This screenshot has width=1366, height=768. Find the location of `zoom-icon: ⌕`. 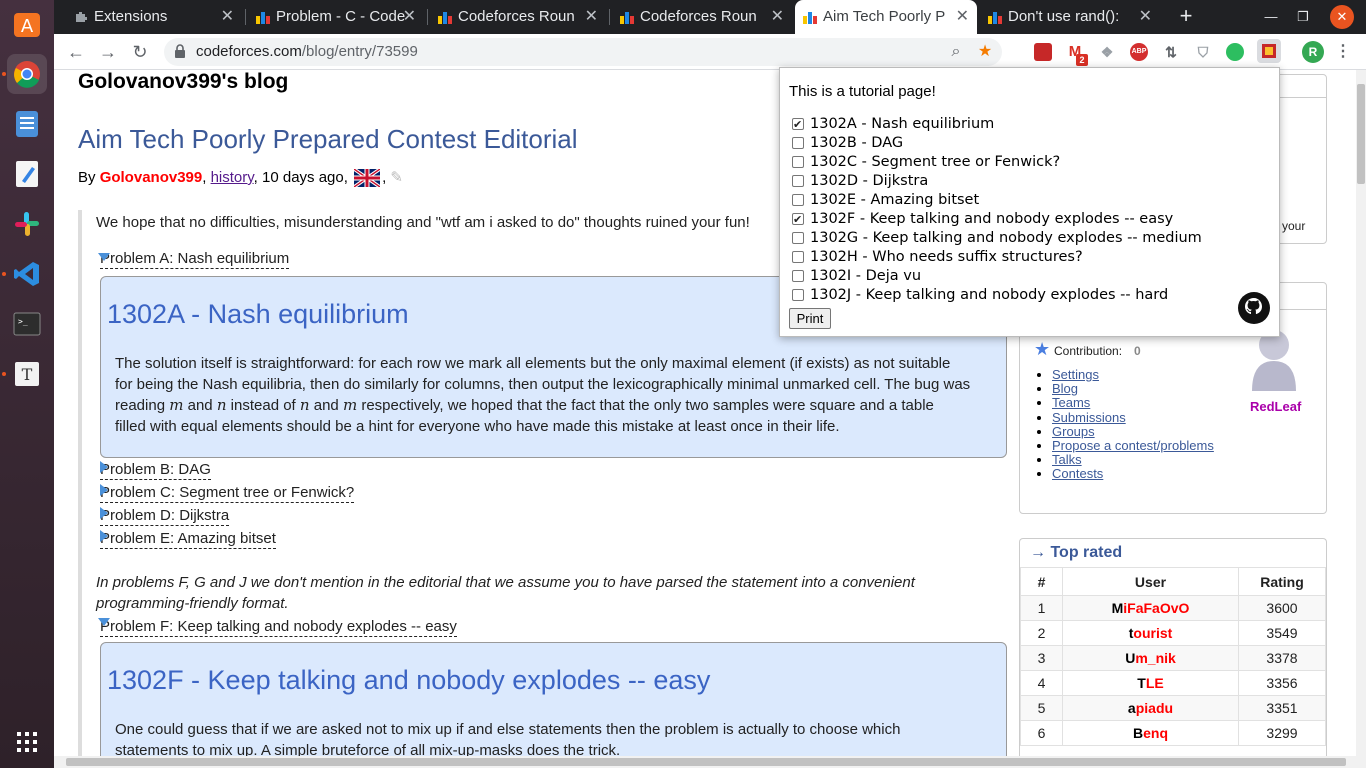

zoom-icon: ⌕ is located at coordinates (956, 52).